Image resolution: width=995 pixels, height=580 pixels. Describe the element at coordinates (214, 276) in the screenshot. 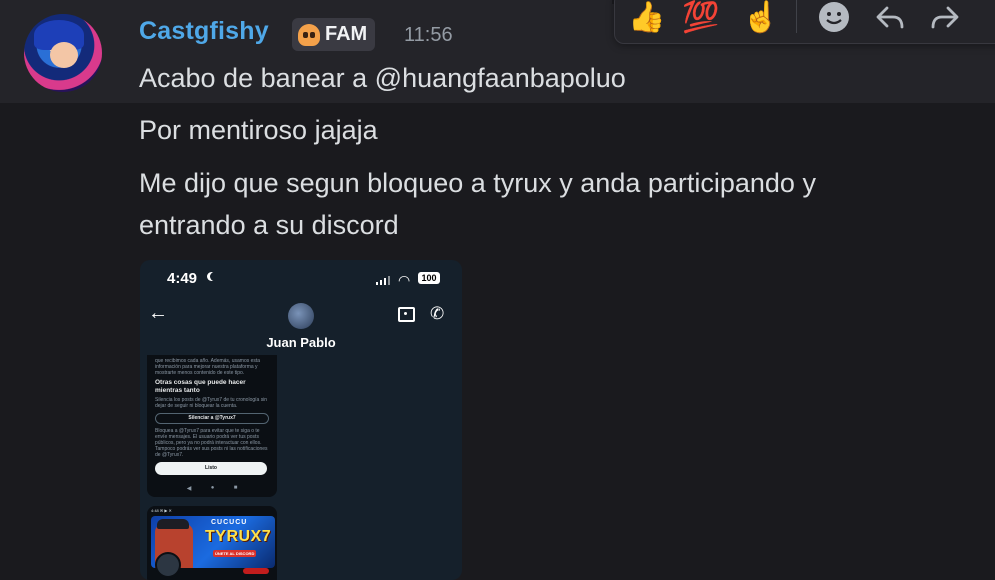

I see `moon-icon` at that location.